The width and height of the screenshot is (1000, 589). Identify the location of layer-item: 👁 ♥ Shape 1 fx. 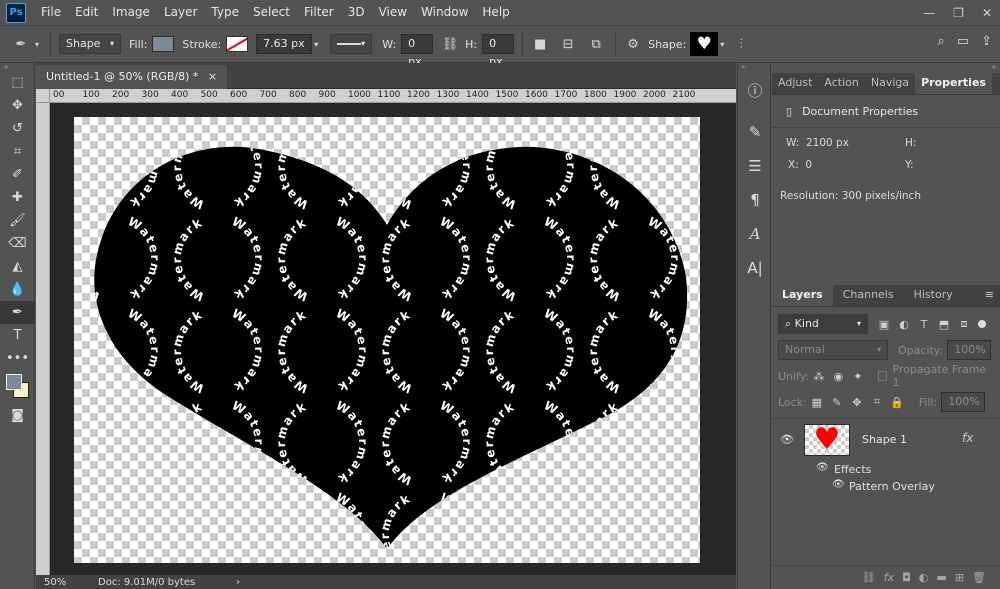
(886, 440).